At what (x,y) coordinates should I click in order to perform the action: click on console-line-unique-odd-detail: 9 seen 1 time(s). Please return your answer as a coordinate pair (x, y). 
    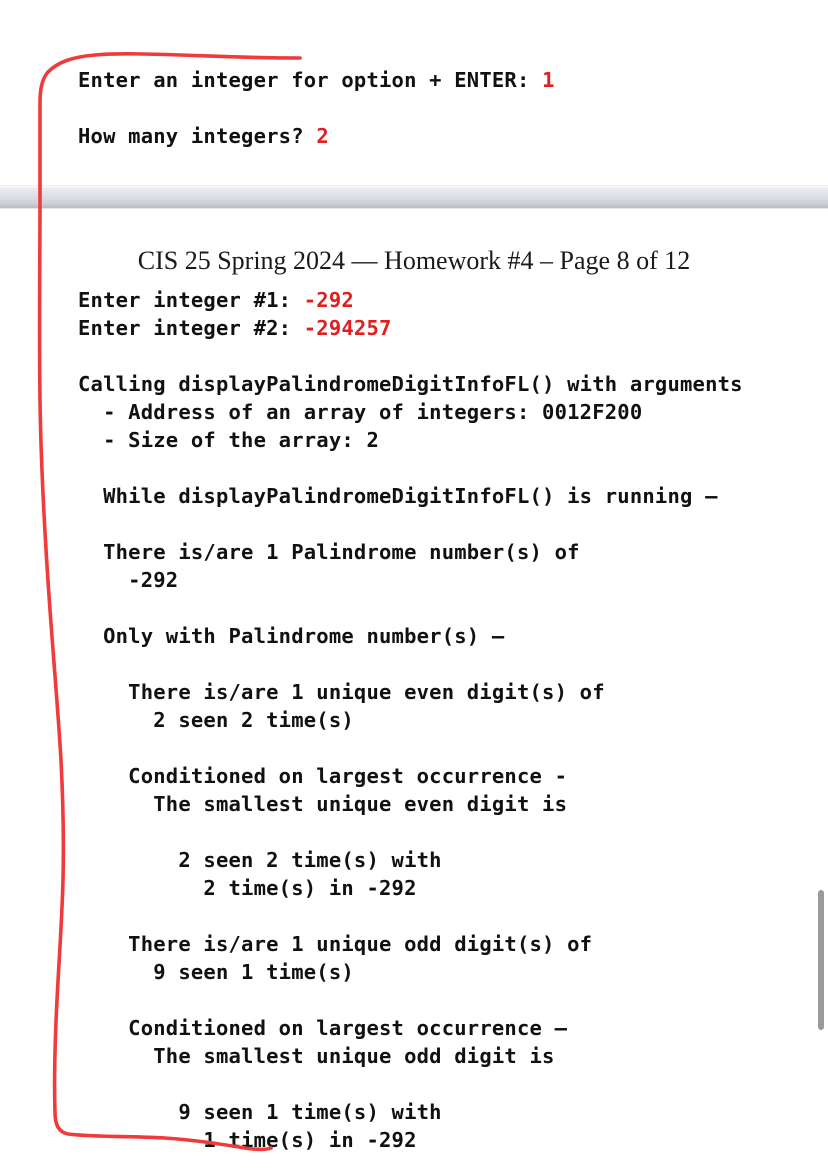
    Looking at the image, I should click on (216, 972).